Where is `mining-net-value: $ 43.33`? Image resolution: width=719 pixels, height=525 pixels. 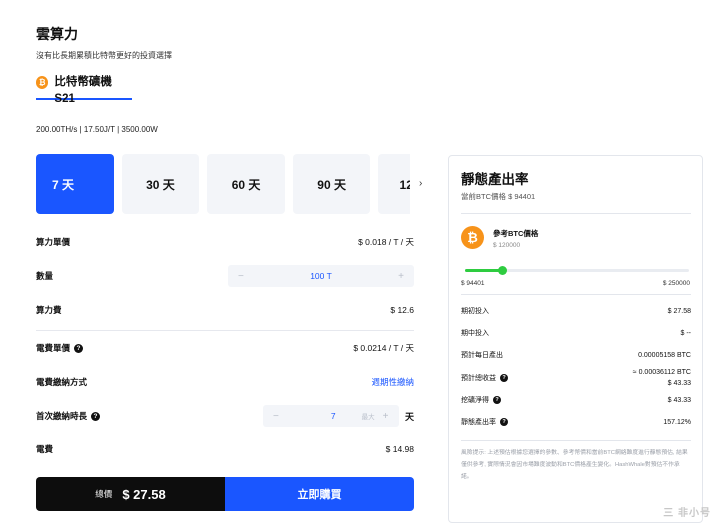 mining-net-value: $ 43.33 is located at coordinates (679, 400).